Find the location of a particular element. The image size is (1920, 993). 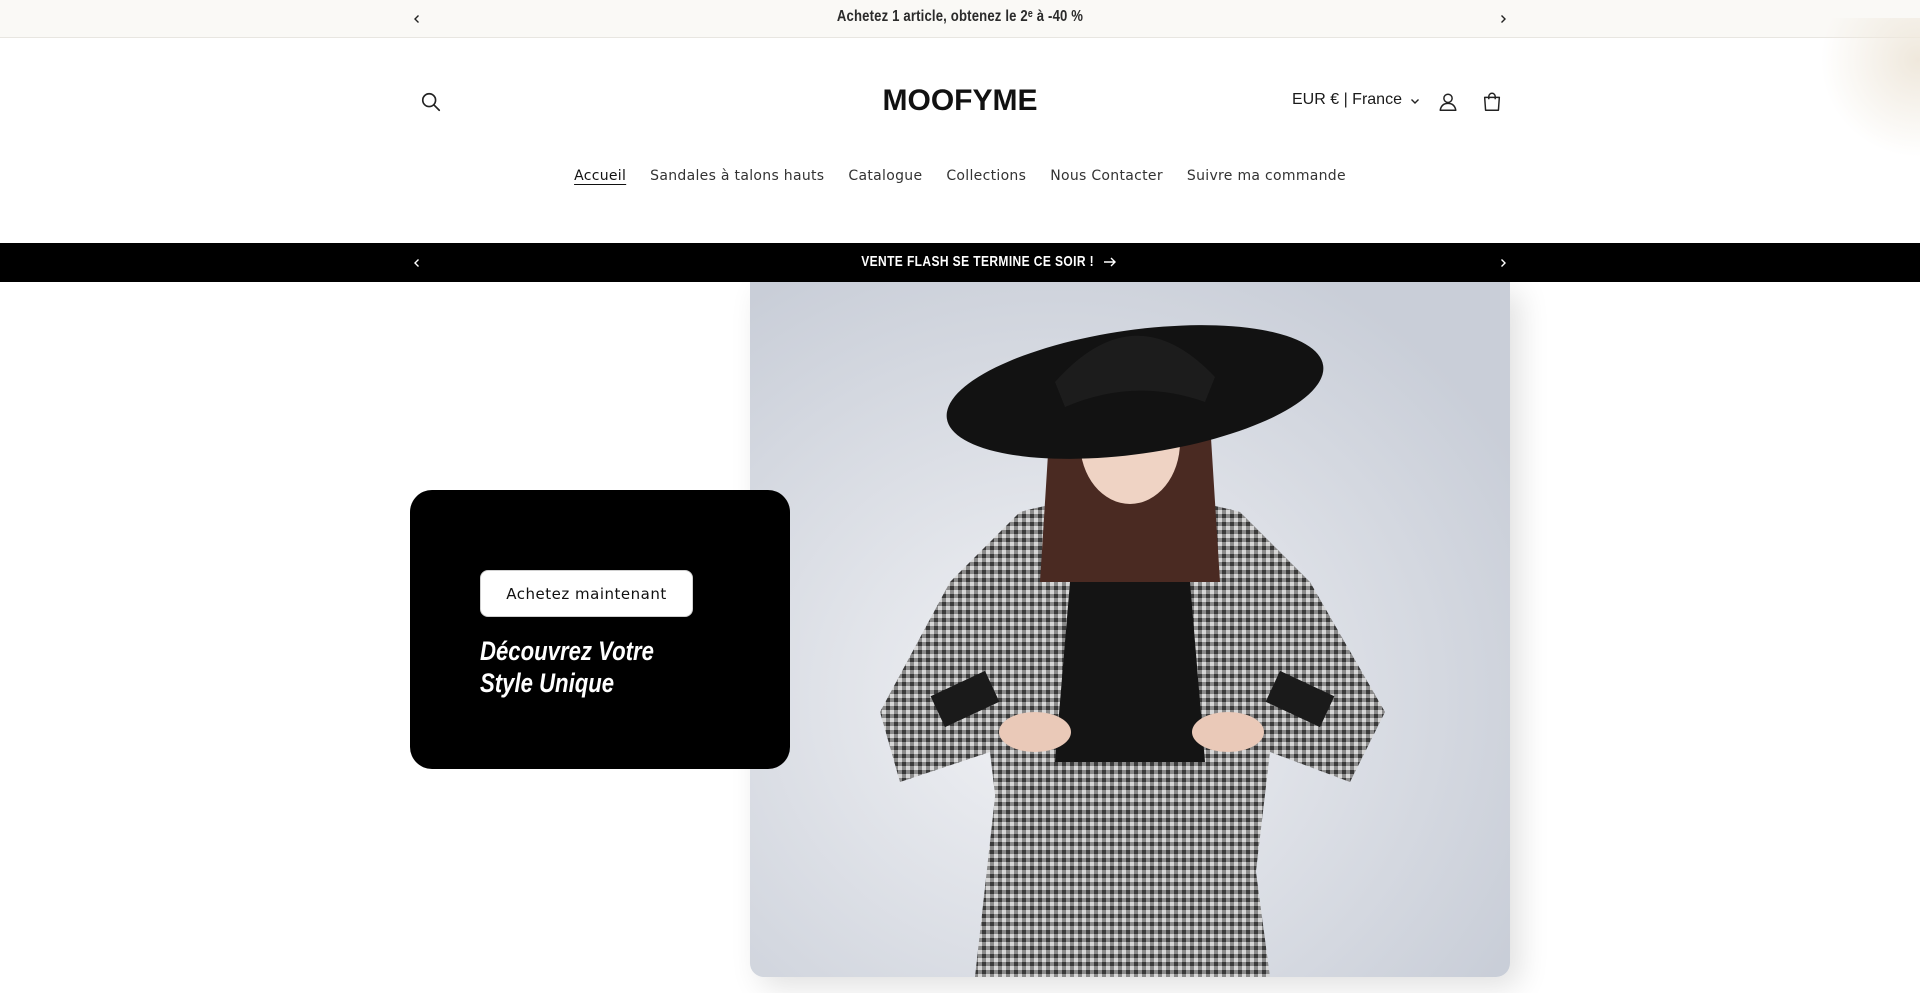

flash-sale-link: VENTE FLASH SE TERMINE CE SOIR ! is located at coordinates (960, 261).